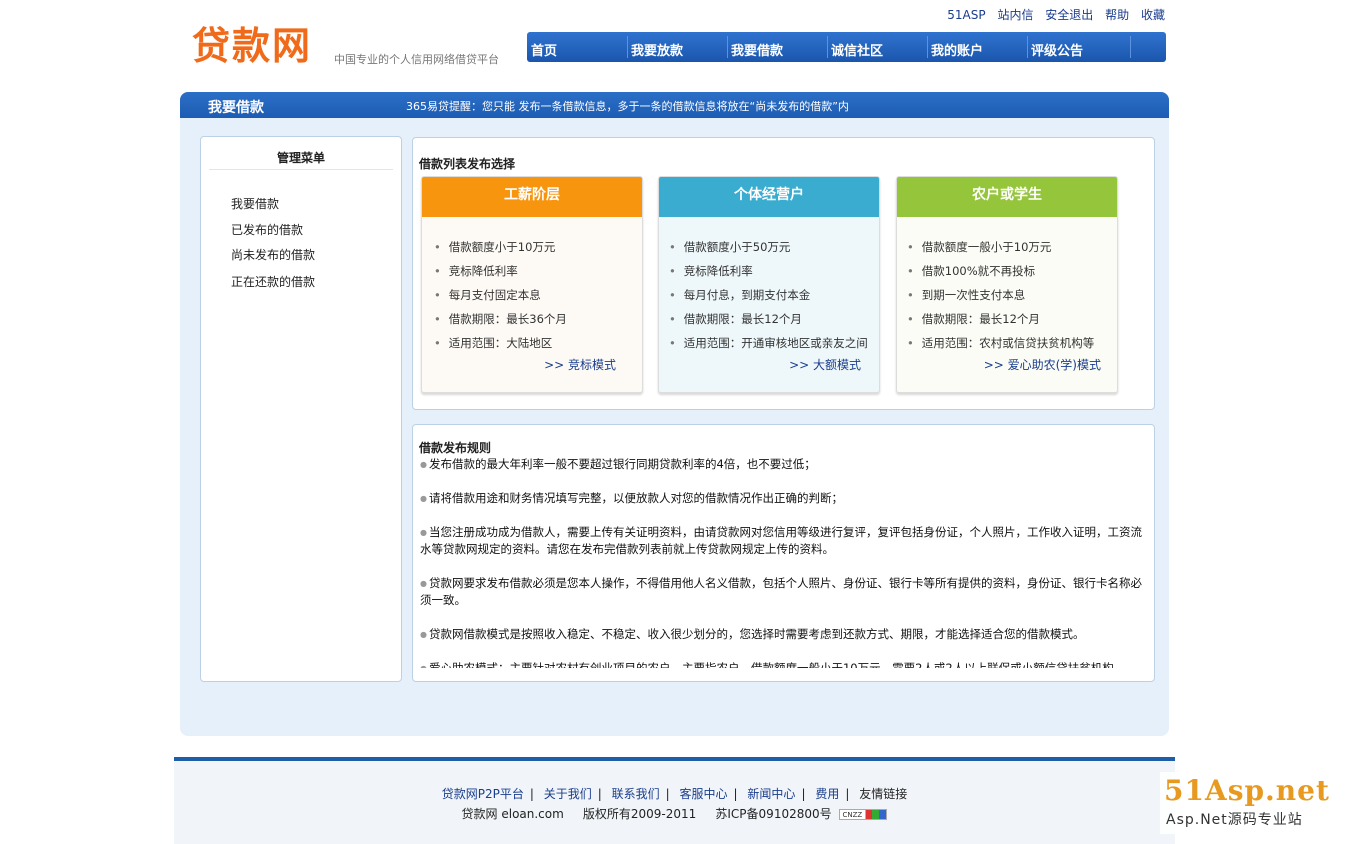 The image size is (1349, 844). I want to click on loan-card-feature: 借款额度小于50万元, so click(774, 247).